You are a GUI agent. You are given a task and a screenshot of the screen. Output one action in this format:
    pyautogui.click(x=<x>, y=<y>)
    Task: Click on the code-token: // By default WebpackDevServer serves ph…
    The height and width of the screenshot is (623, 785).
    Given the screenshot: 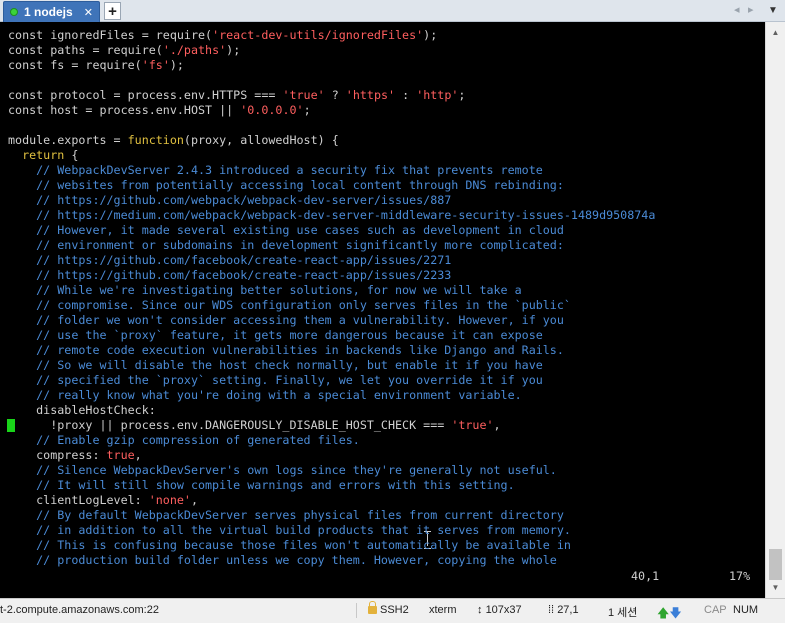 What is the action you would take?
    pyautogui.click(x=286, y=515)
    